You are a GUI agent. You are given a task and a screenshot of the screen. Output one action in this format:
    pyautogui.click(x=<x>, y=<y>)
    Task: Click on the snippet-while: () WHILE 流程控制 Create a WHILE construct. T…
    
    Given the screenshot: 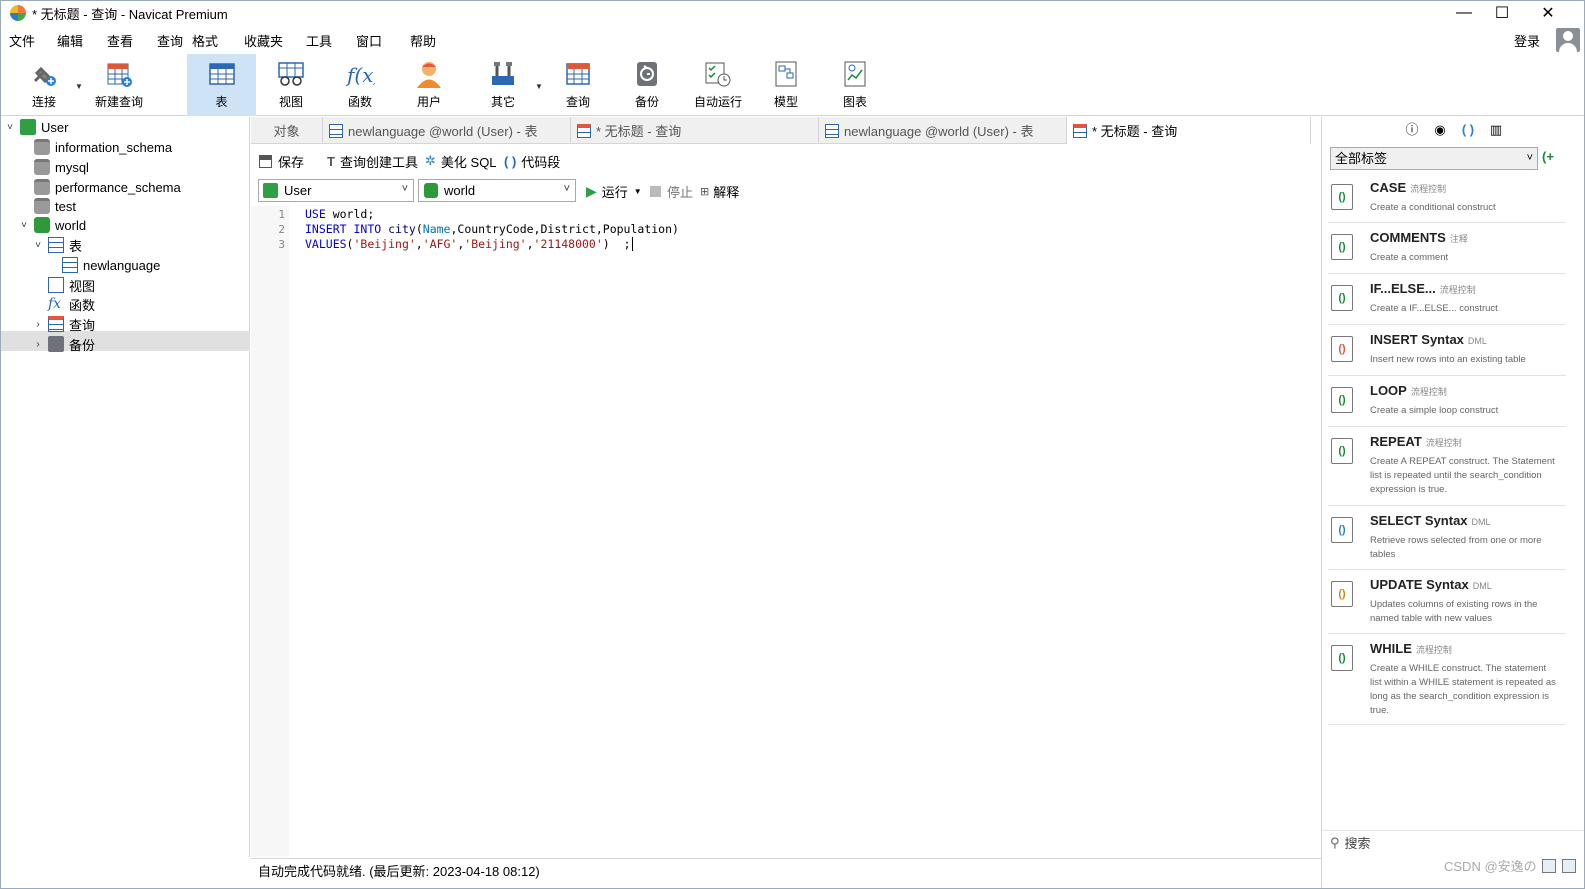 What is the action you would take?
    pyautogui.click(x=1447, y=680)
    